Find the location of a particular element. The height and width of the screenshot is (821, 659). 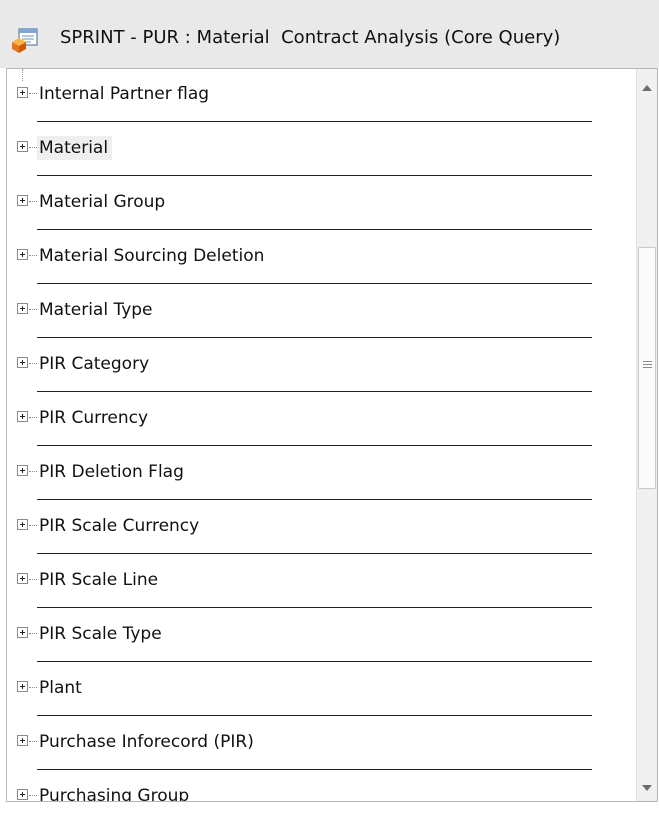

tree-item-label: PIR Deletion Flag is located at coordinates (112, 472).